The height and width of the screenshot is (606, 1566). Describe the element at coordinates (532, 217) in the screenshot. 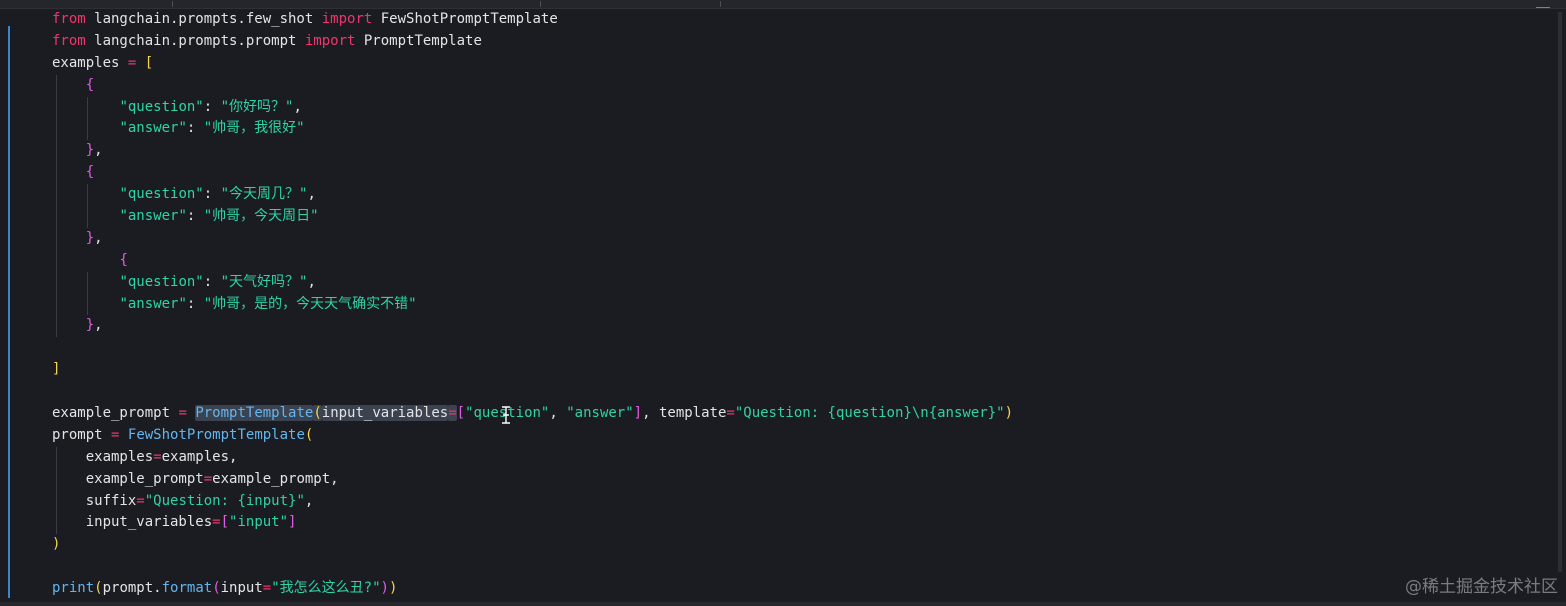

I see `code-line: "answer": "帅哥，今天周日"` at that location.